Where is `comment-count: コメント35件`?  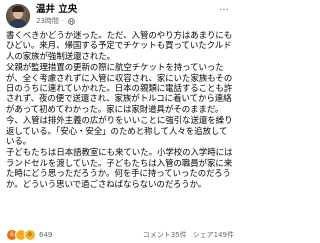
comment-count: コメント35件 is located at coordinates (165, 235).